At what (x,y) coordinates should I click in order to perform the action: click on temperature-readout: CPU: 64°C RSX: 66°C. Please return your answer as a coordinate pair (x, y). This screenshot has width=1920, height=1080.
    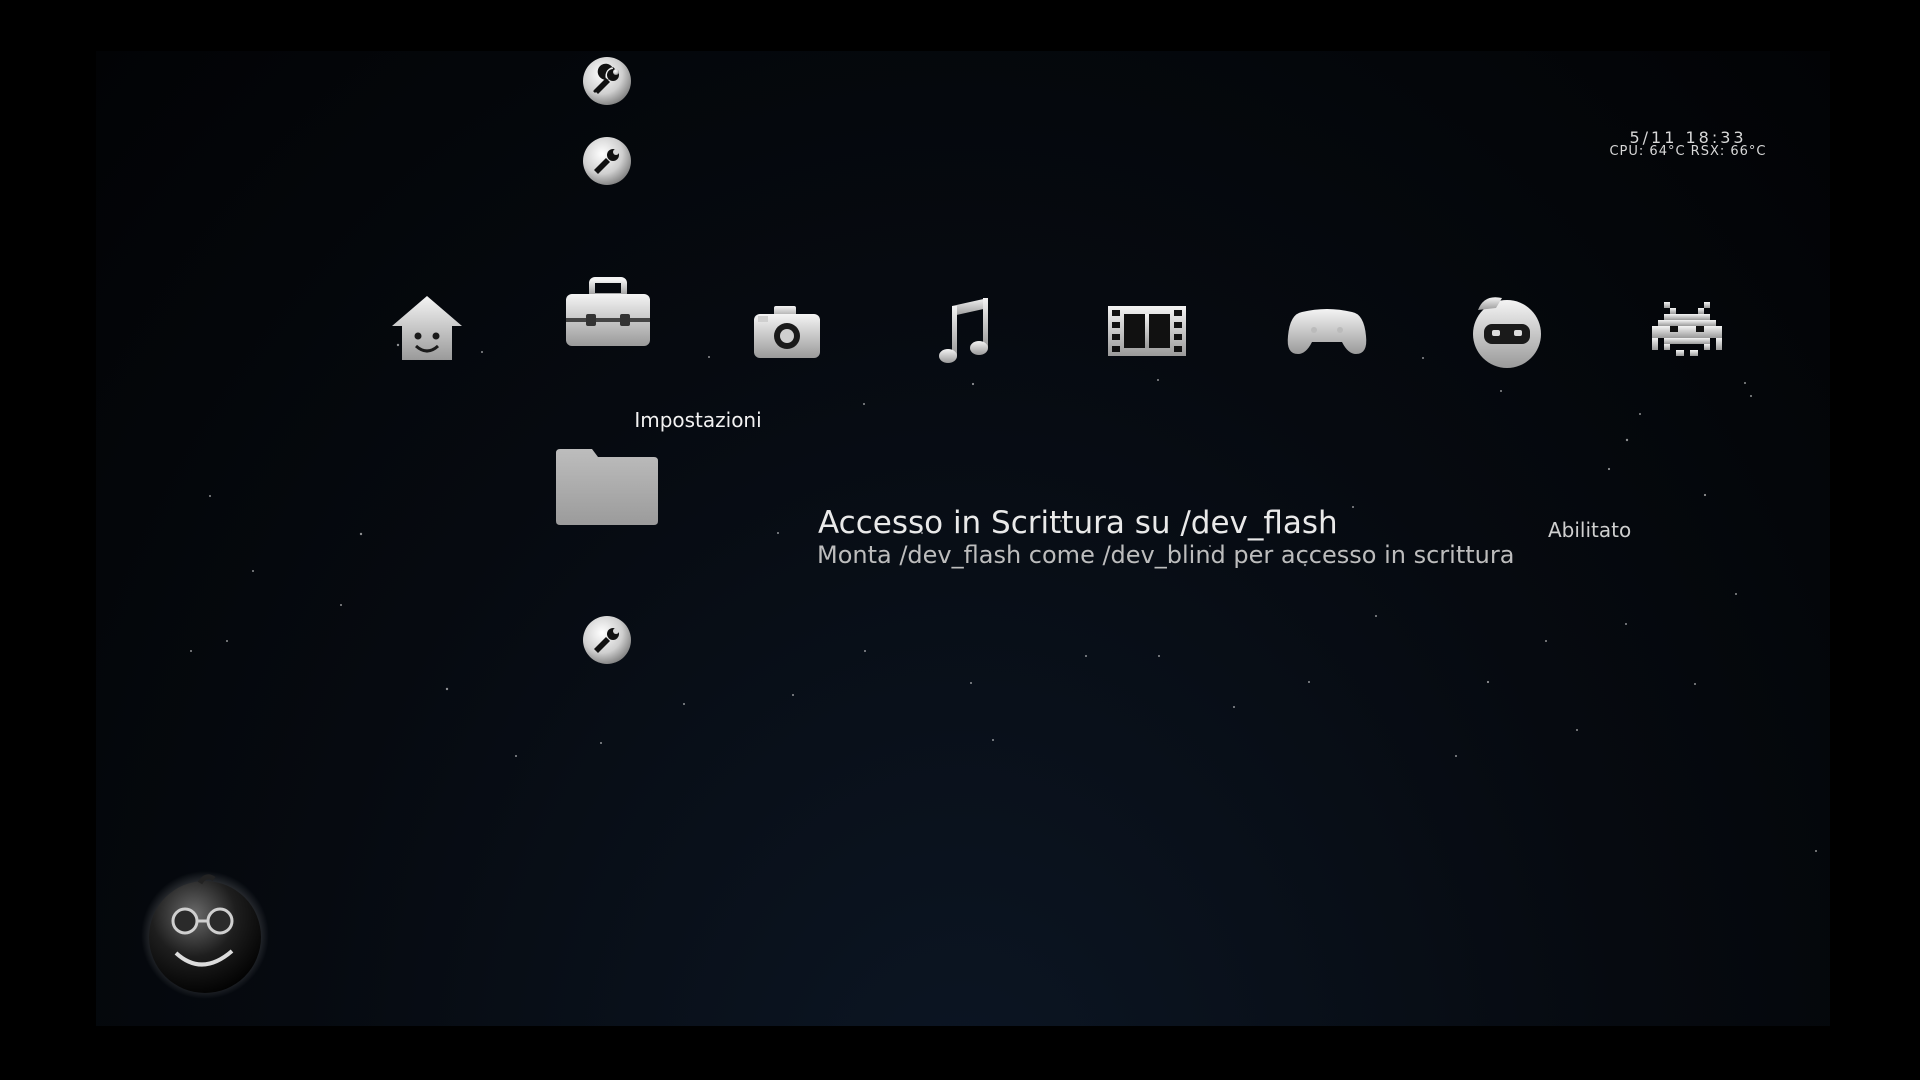
    Looking at the image, I should click on (1688, 151).